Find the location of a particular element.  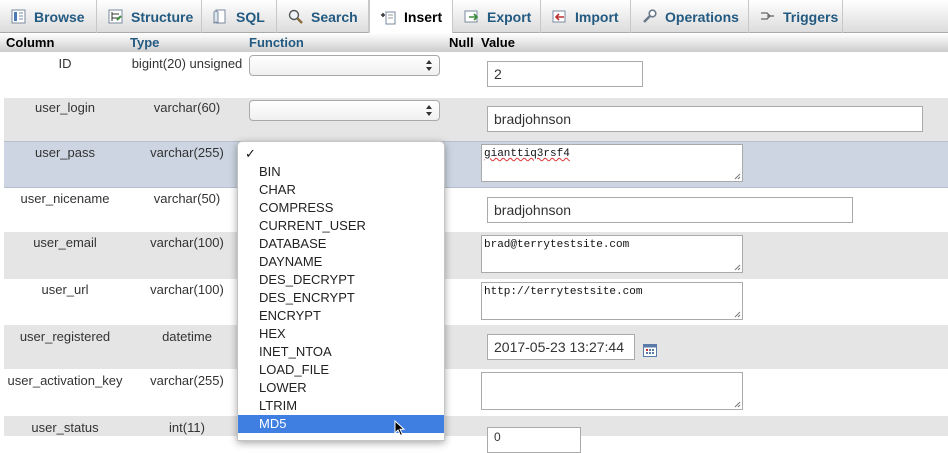

table-row: user_nicename varchar(50) bradjohnson is located at coordinates (476, 210).